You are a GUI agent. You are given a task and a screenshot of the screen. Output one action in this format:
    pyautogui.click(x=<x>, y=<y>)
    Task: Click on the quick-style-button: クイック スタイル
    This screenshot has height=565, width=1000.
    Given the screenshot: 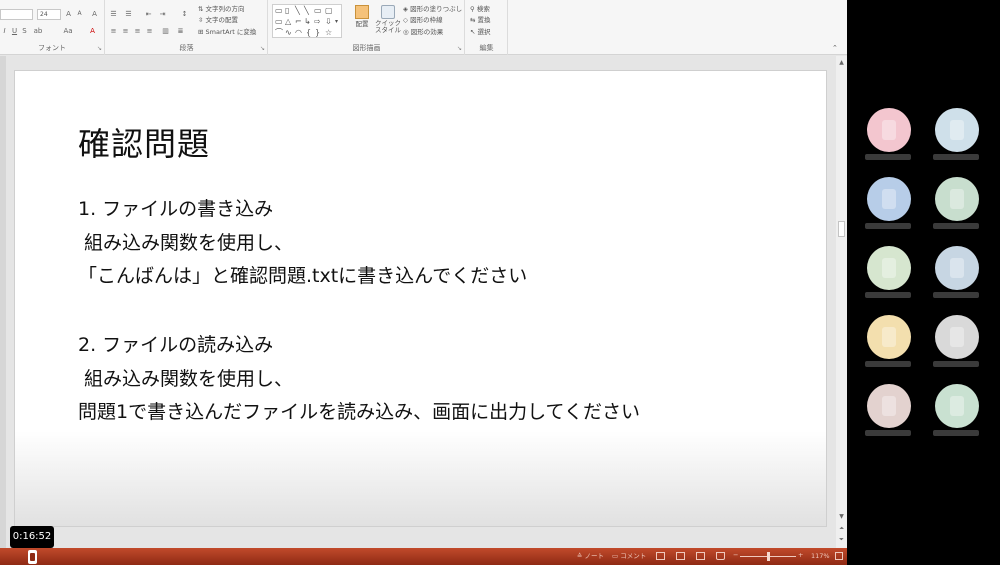 What is the action you would take?
    pyautogui.click(x=388, y=19)
    